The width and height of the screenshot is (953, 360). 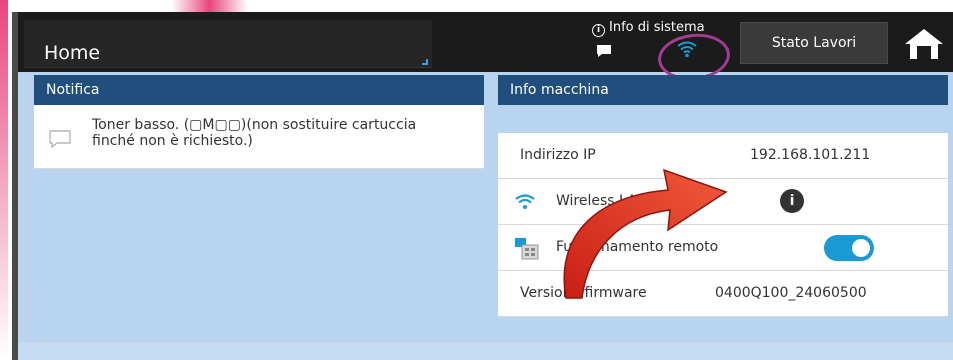 What do you see at coordinates (228, 44) in the screenshot?
I see `home-dropdown: Home` at bounding box center [228, 44].